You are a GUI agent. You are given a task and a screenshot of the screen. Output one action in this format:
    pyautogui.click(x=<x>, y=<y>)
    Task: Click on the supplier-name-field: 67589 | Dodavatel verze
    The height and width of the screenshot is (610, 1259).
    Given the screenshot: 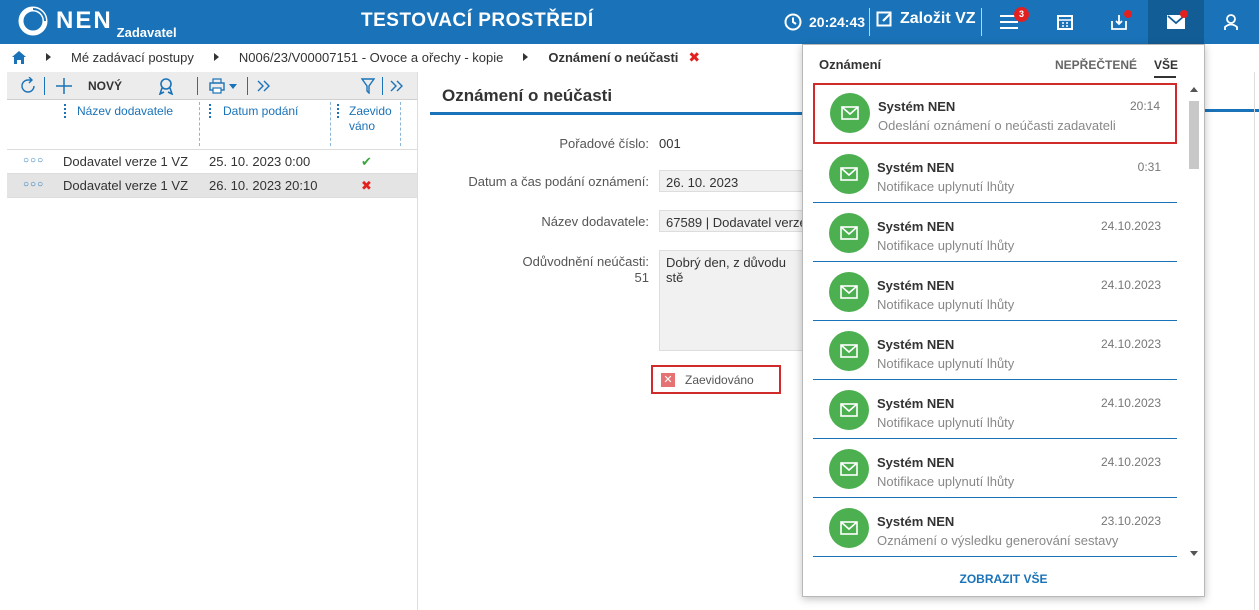 What is the action you would take?
    pyautogui.click(x=735, y=221)
    